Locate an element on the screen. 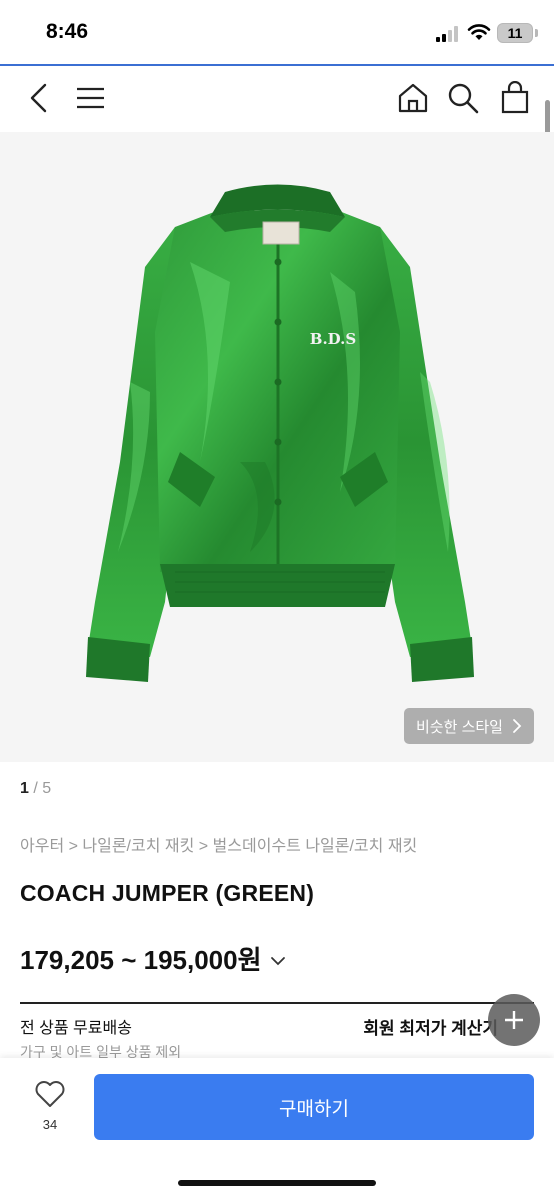 The width and height of the screenshot is (554, 1200). member-price-calculator-link: 회원 최저가 계산기 is located at coordinates (430, 1026).